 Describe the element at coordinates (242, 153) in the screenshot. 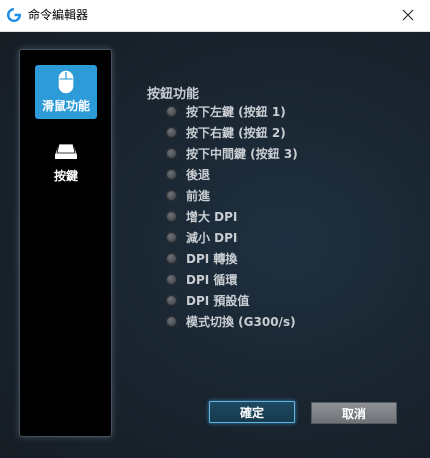

I see `option-label: 按下中間鍵 (按鈕 3)` at that location.